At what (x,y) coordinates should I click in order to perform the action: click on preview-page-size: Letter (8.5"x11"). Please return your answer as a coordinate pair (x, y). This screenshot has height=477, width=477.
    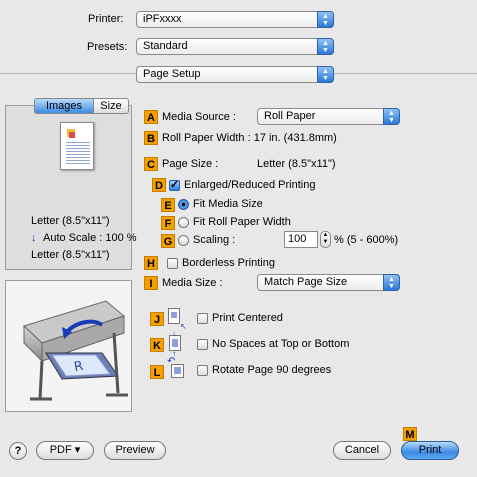
    Looking at the image, I should click on (70, 221).